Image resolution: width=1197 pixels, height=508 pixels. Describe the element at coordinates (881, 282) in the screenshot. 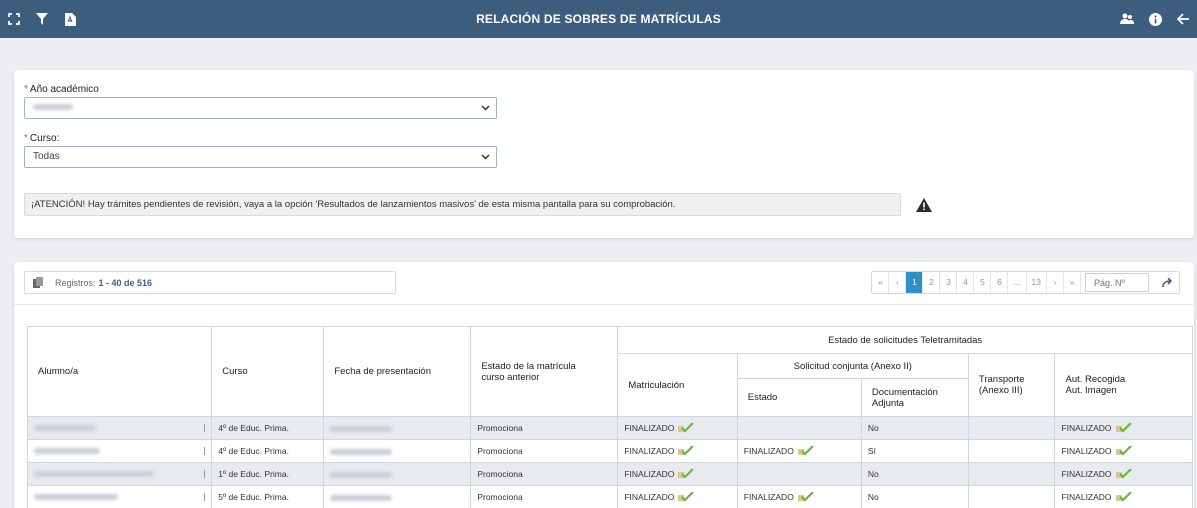

I see `first-page-button: «` at that location.